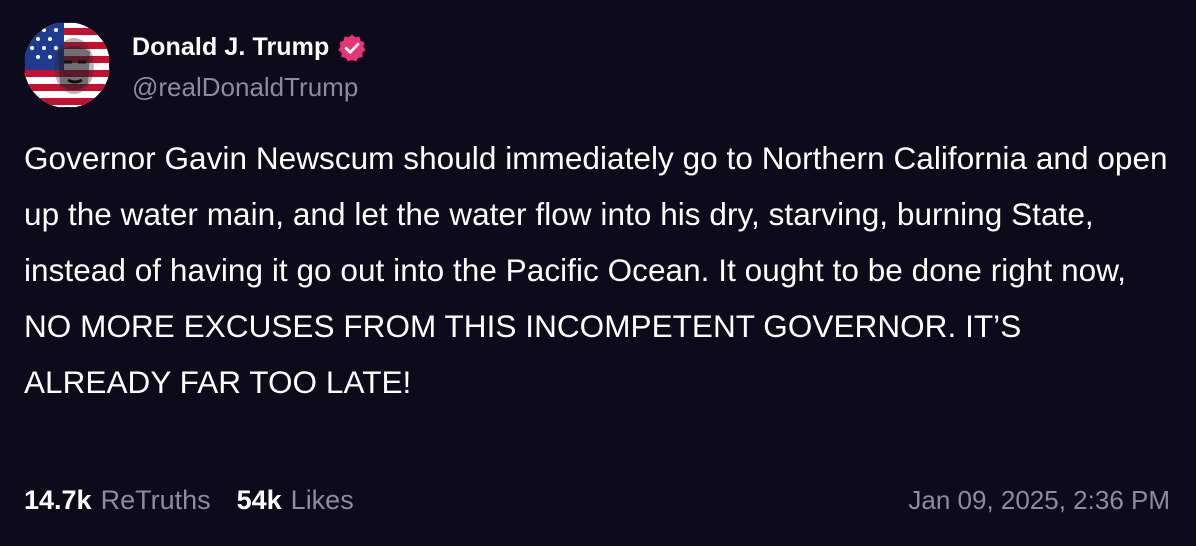 This screenshot has height=546, width=1196. What do you see at coordinates (249, 87) in the screenshot?
I see `author-handle: @realDonaldTrump` at bounding box center [249, 87].